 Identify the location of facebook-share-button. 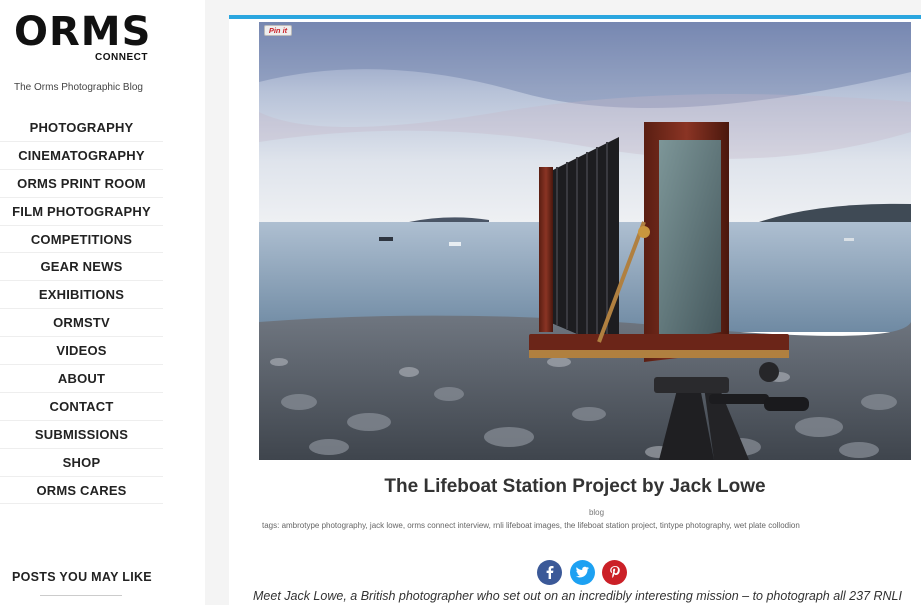
(549, 572).